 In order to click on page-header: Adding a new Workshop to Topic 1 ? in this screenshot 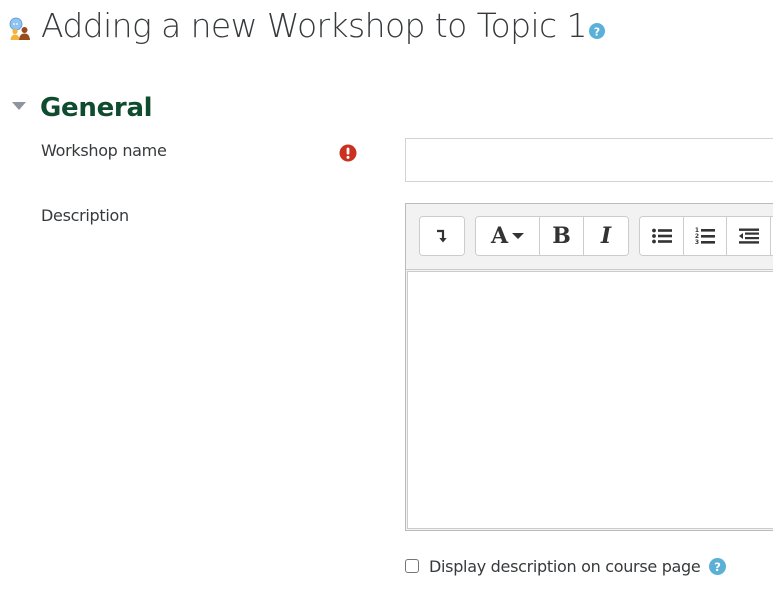, I will do `click(306, 26)`.